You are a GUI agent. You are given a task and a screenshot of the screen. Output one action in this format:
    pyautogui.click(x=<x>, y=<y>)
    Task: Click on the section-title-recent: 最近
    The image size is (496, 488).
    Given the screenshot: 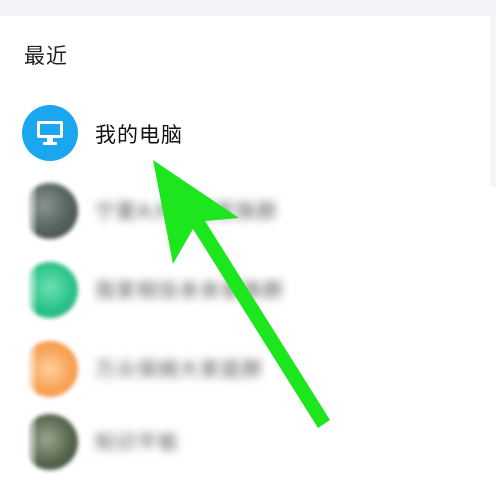 What is the action you would take?
    pyautogui.click(x=46, y=56)
    